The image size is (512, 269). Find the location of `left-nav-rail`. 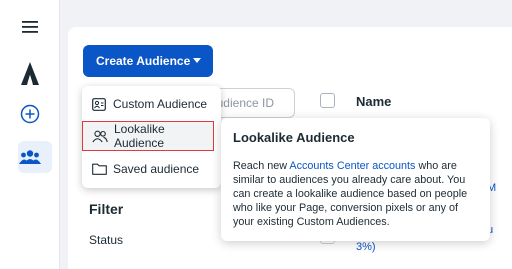

left-nav-rail is located at coordinates (30, 134).